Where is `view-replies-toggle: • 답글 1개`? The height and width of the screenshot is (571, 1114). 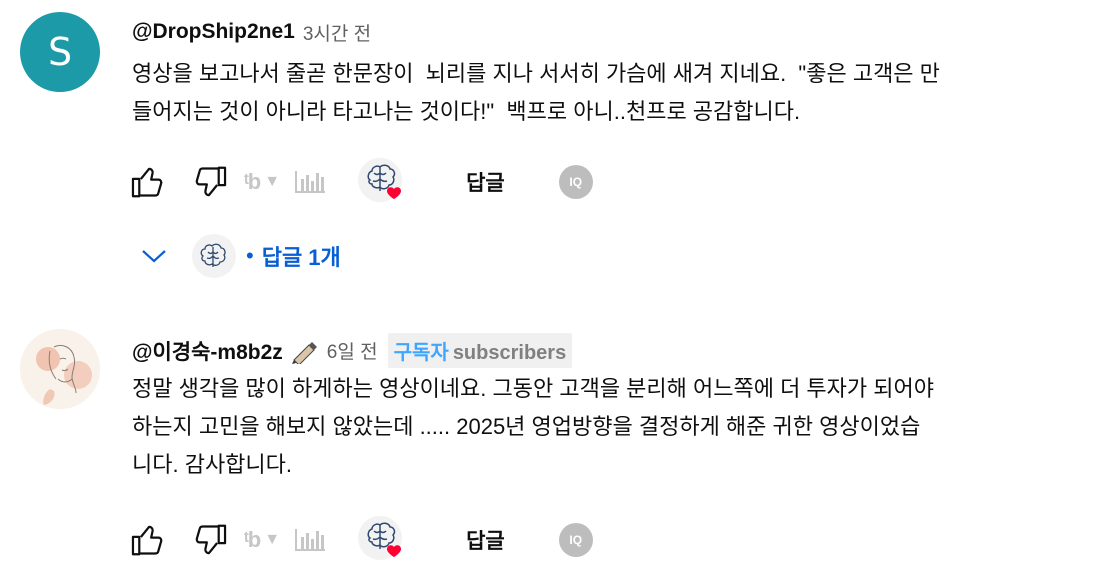
view-replies-toggle: • 답글 1개 is located at coordinates (236, 256).